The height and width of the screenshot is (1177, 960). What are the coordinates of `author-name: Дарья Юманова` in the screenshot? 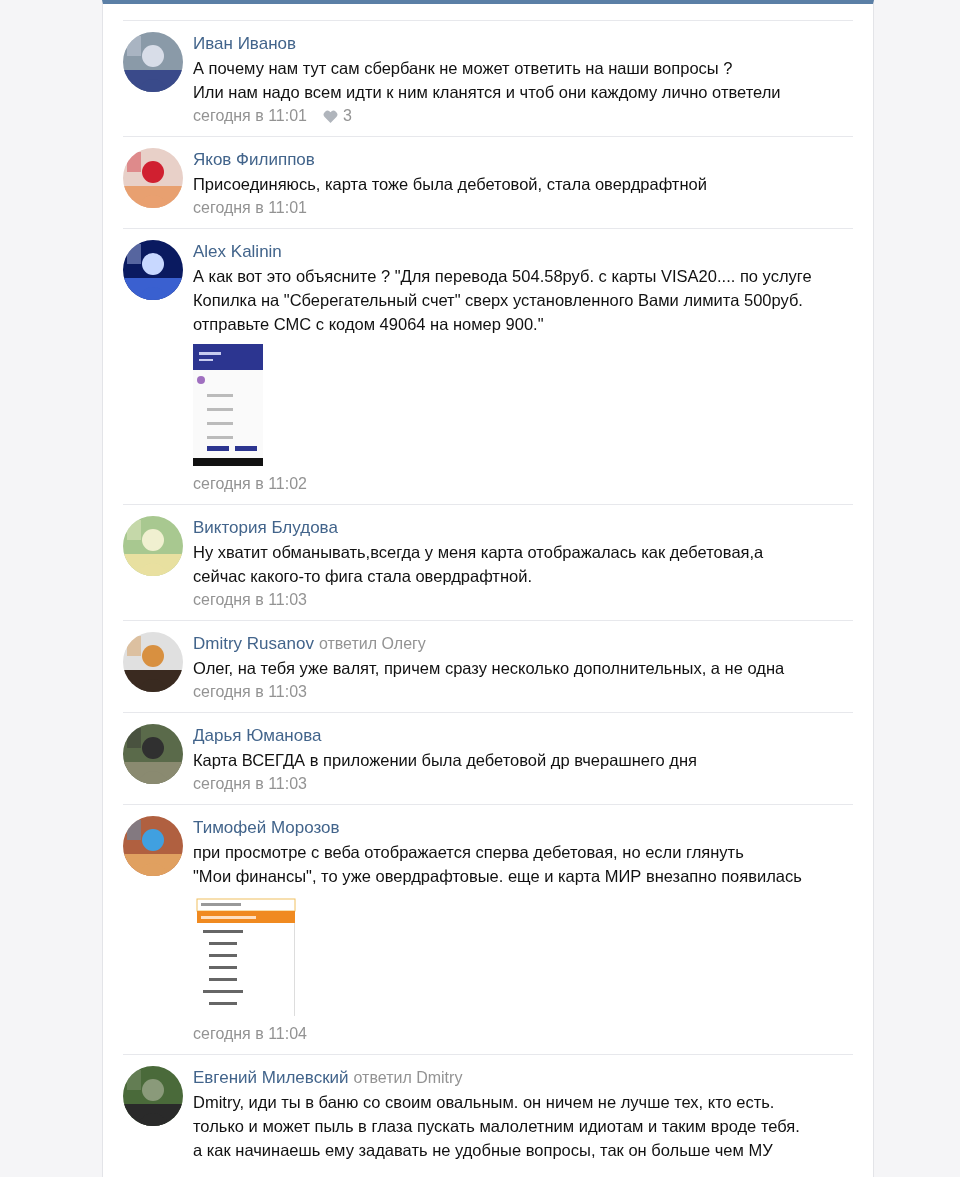 It's located at (257, 736).